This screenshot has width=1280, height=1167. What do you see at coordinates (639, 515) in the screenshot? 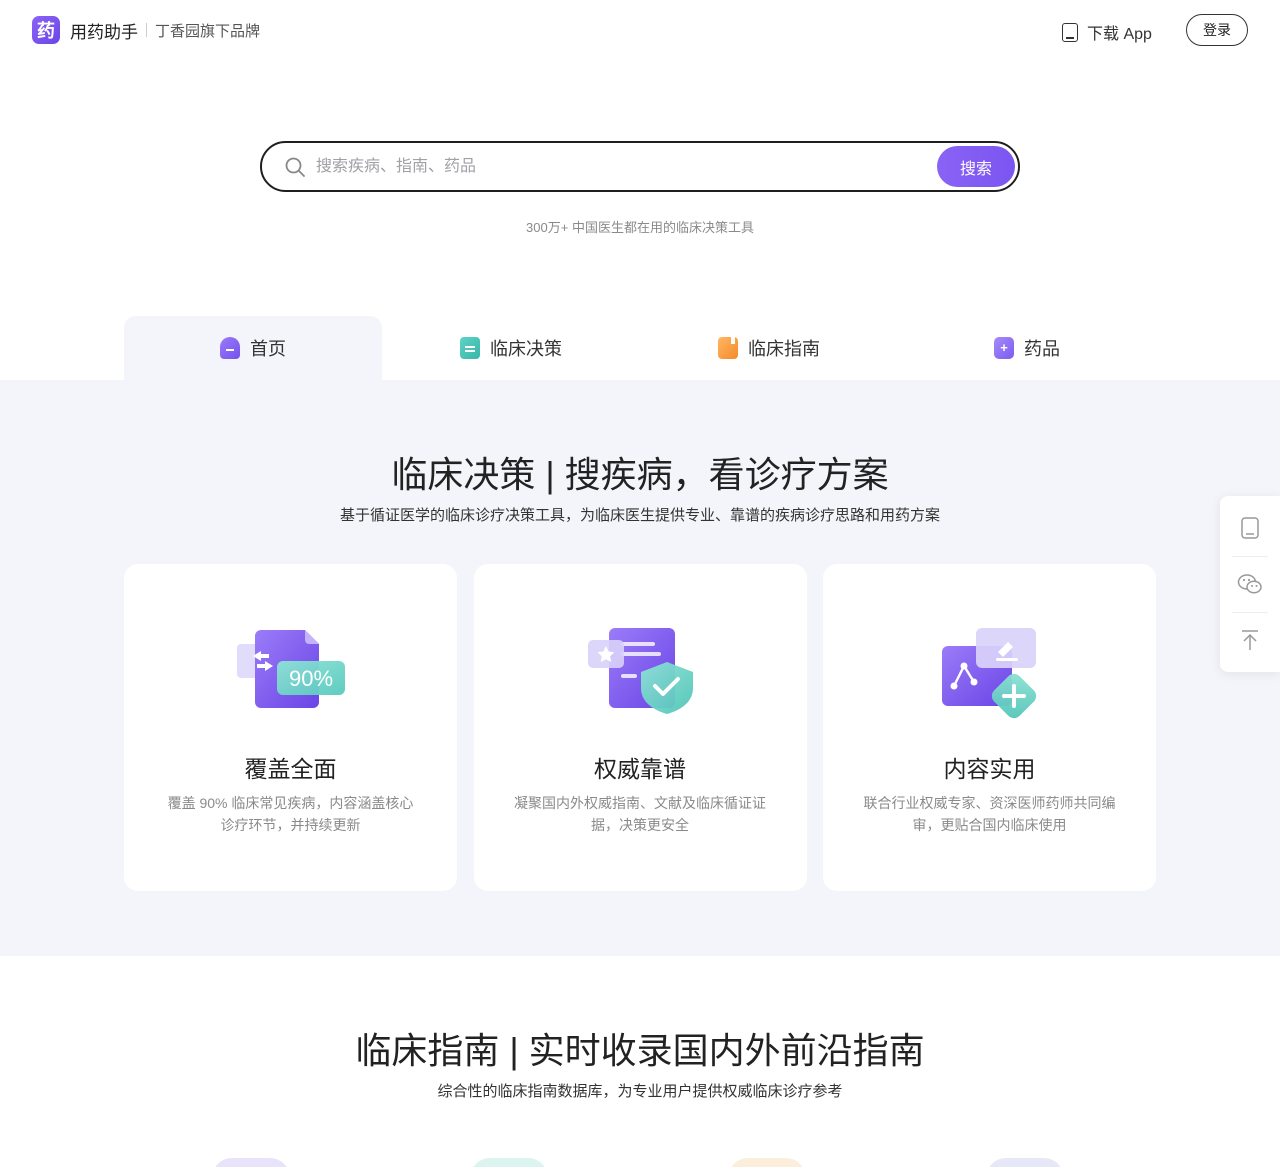
I see `section-subtitle: 基于循证医学的临床诊疗决策工具，为临床医生提供专业、靠谱的疾病诊疗思路和用药方案` at bounding box center [639, 515].